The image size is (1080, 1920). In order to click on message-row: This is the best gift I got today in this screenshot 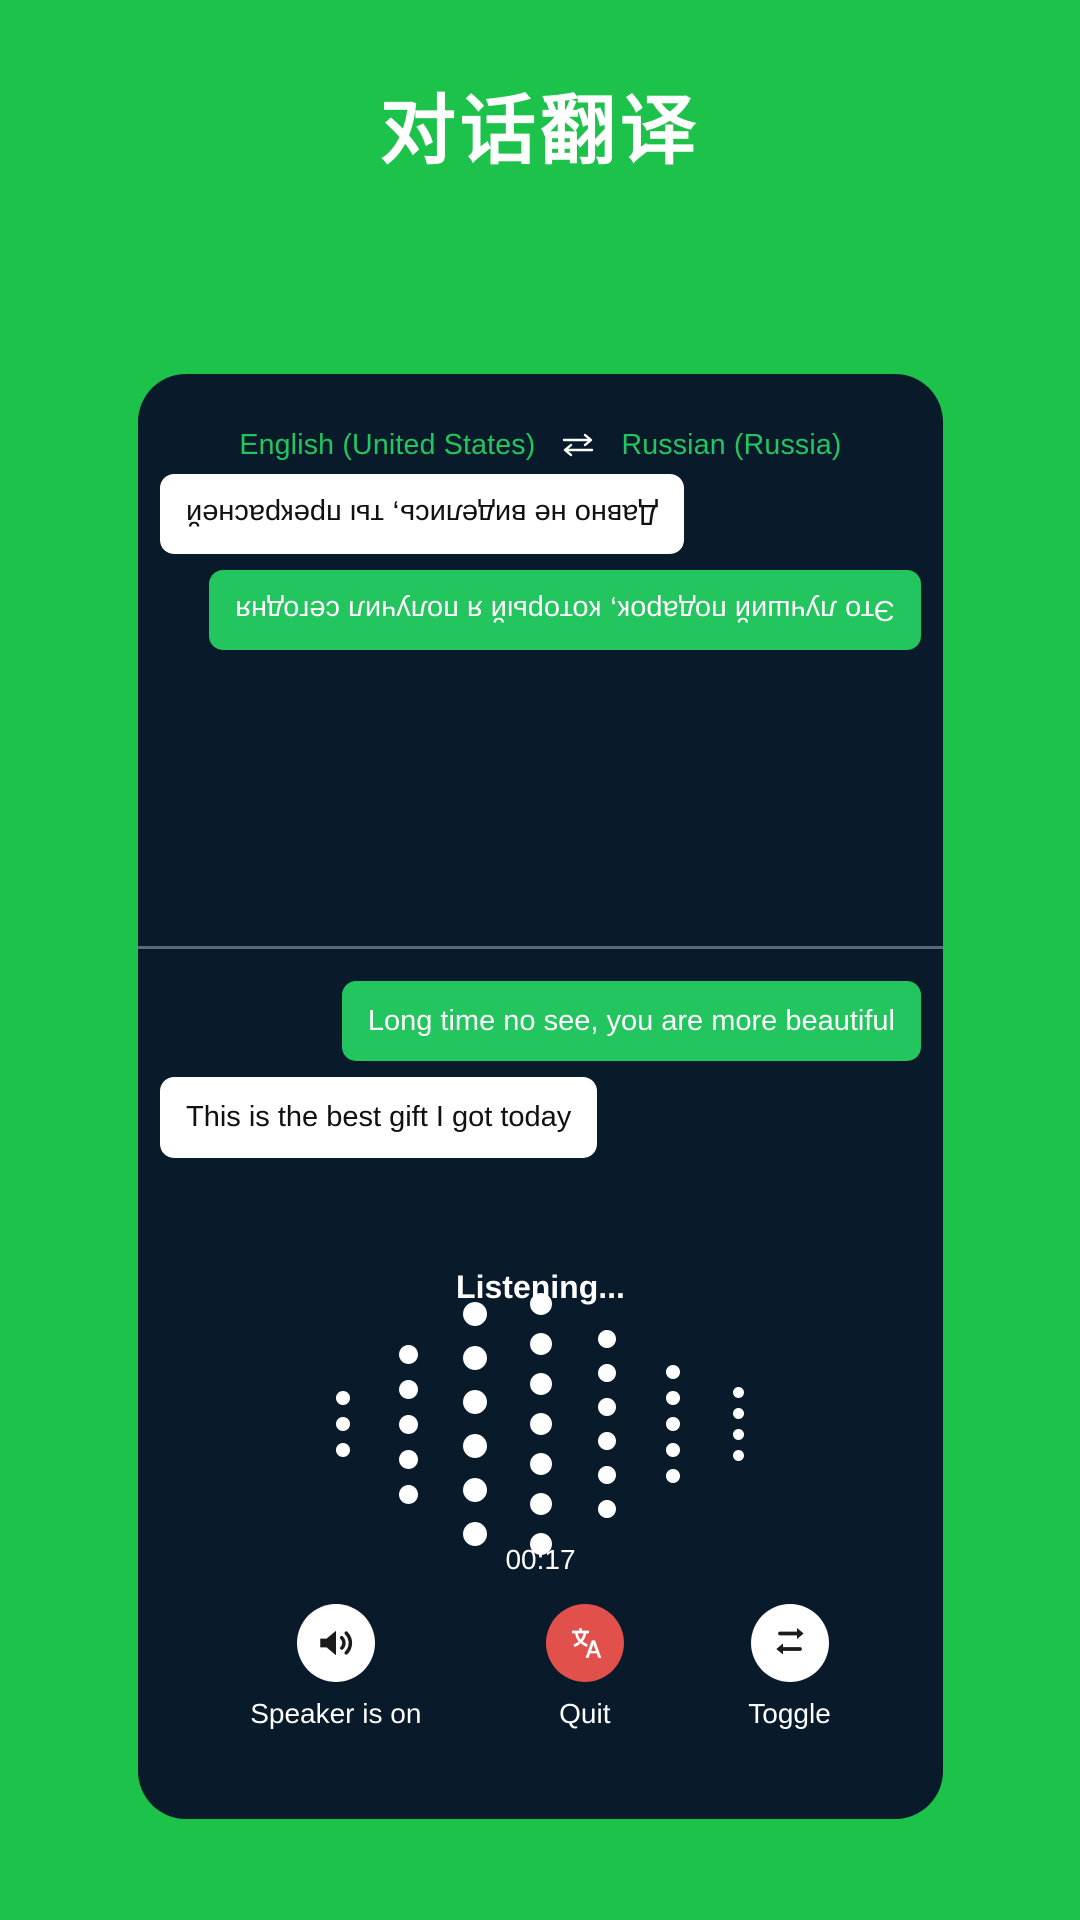, I will do `click(540, 1117)`.